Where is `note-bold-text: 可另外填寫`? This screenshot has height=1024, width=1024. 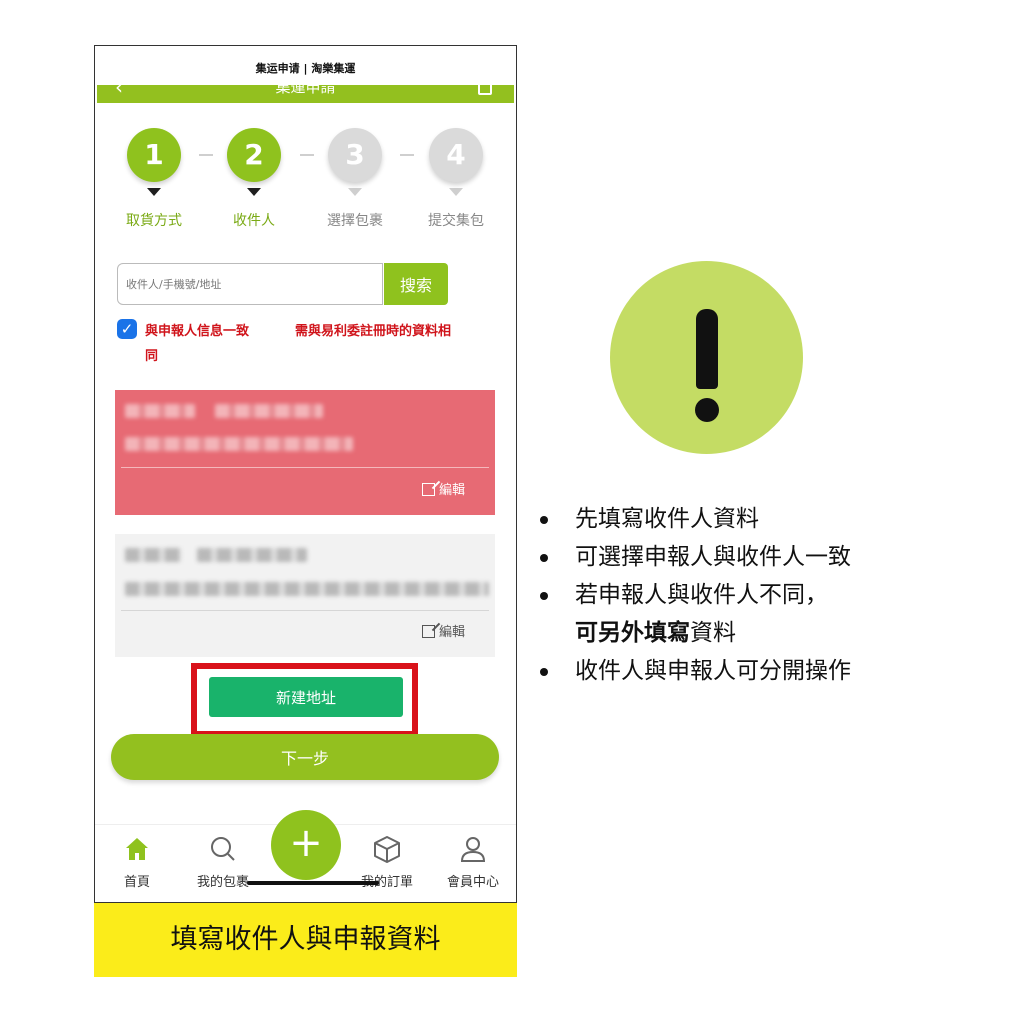
note-bold-text: 可另外填寫 is located at coordinates (632, 633).